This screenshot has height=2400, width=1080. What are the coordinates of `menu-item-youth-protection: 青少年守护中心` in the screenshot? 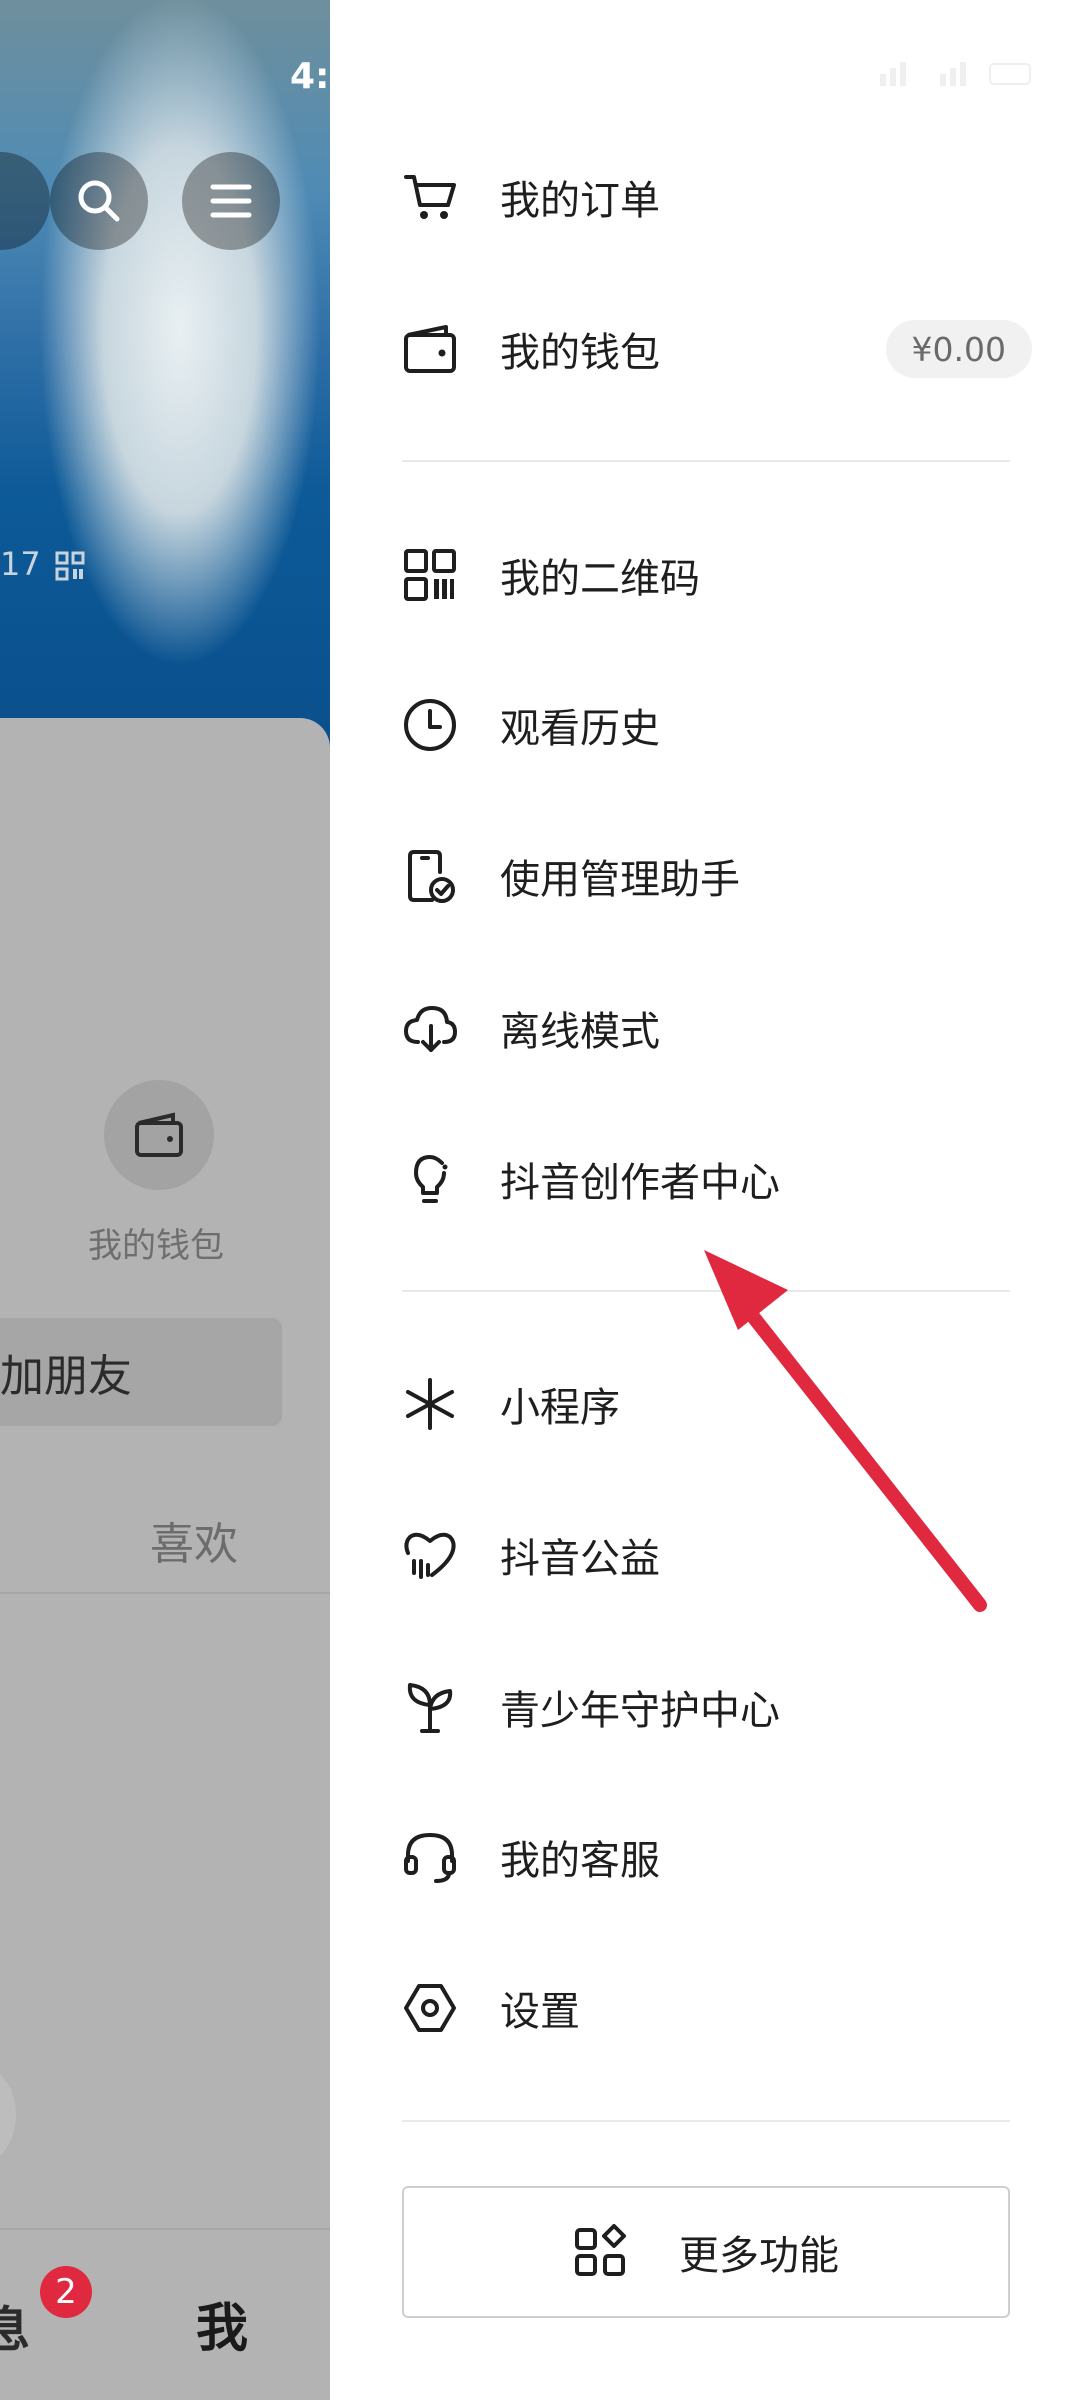 It's located at (707, 1707).